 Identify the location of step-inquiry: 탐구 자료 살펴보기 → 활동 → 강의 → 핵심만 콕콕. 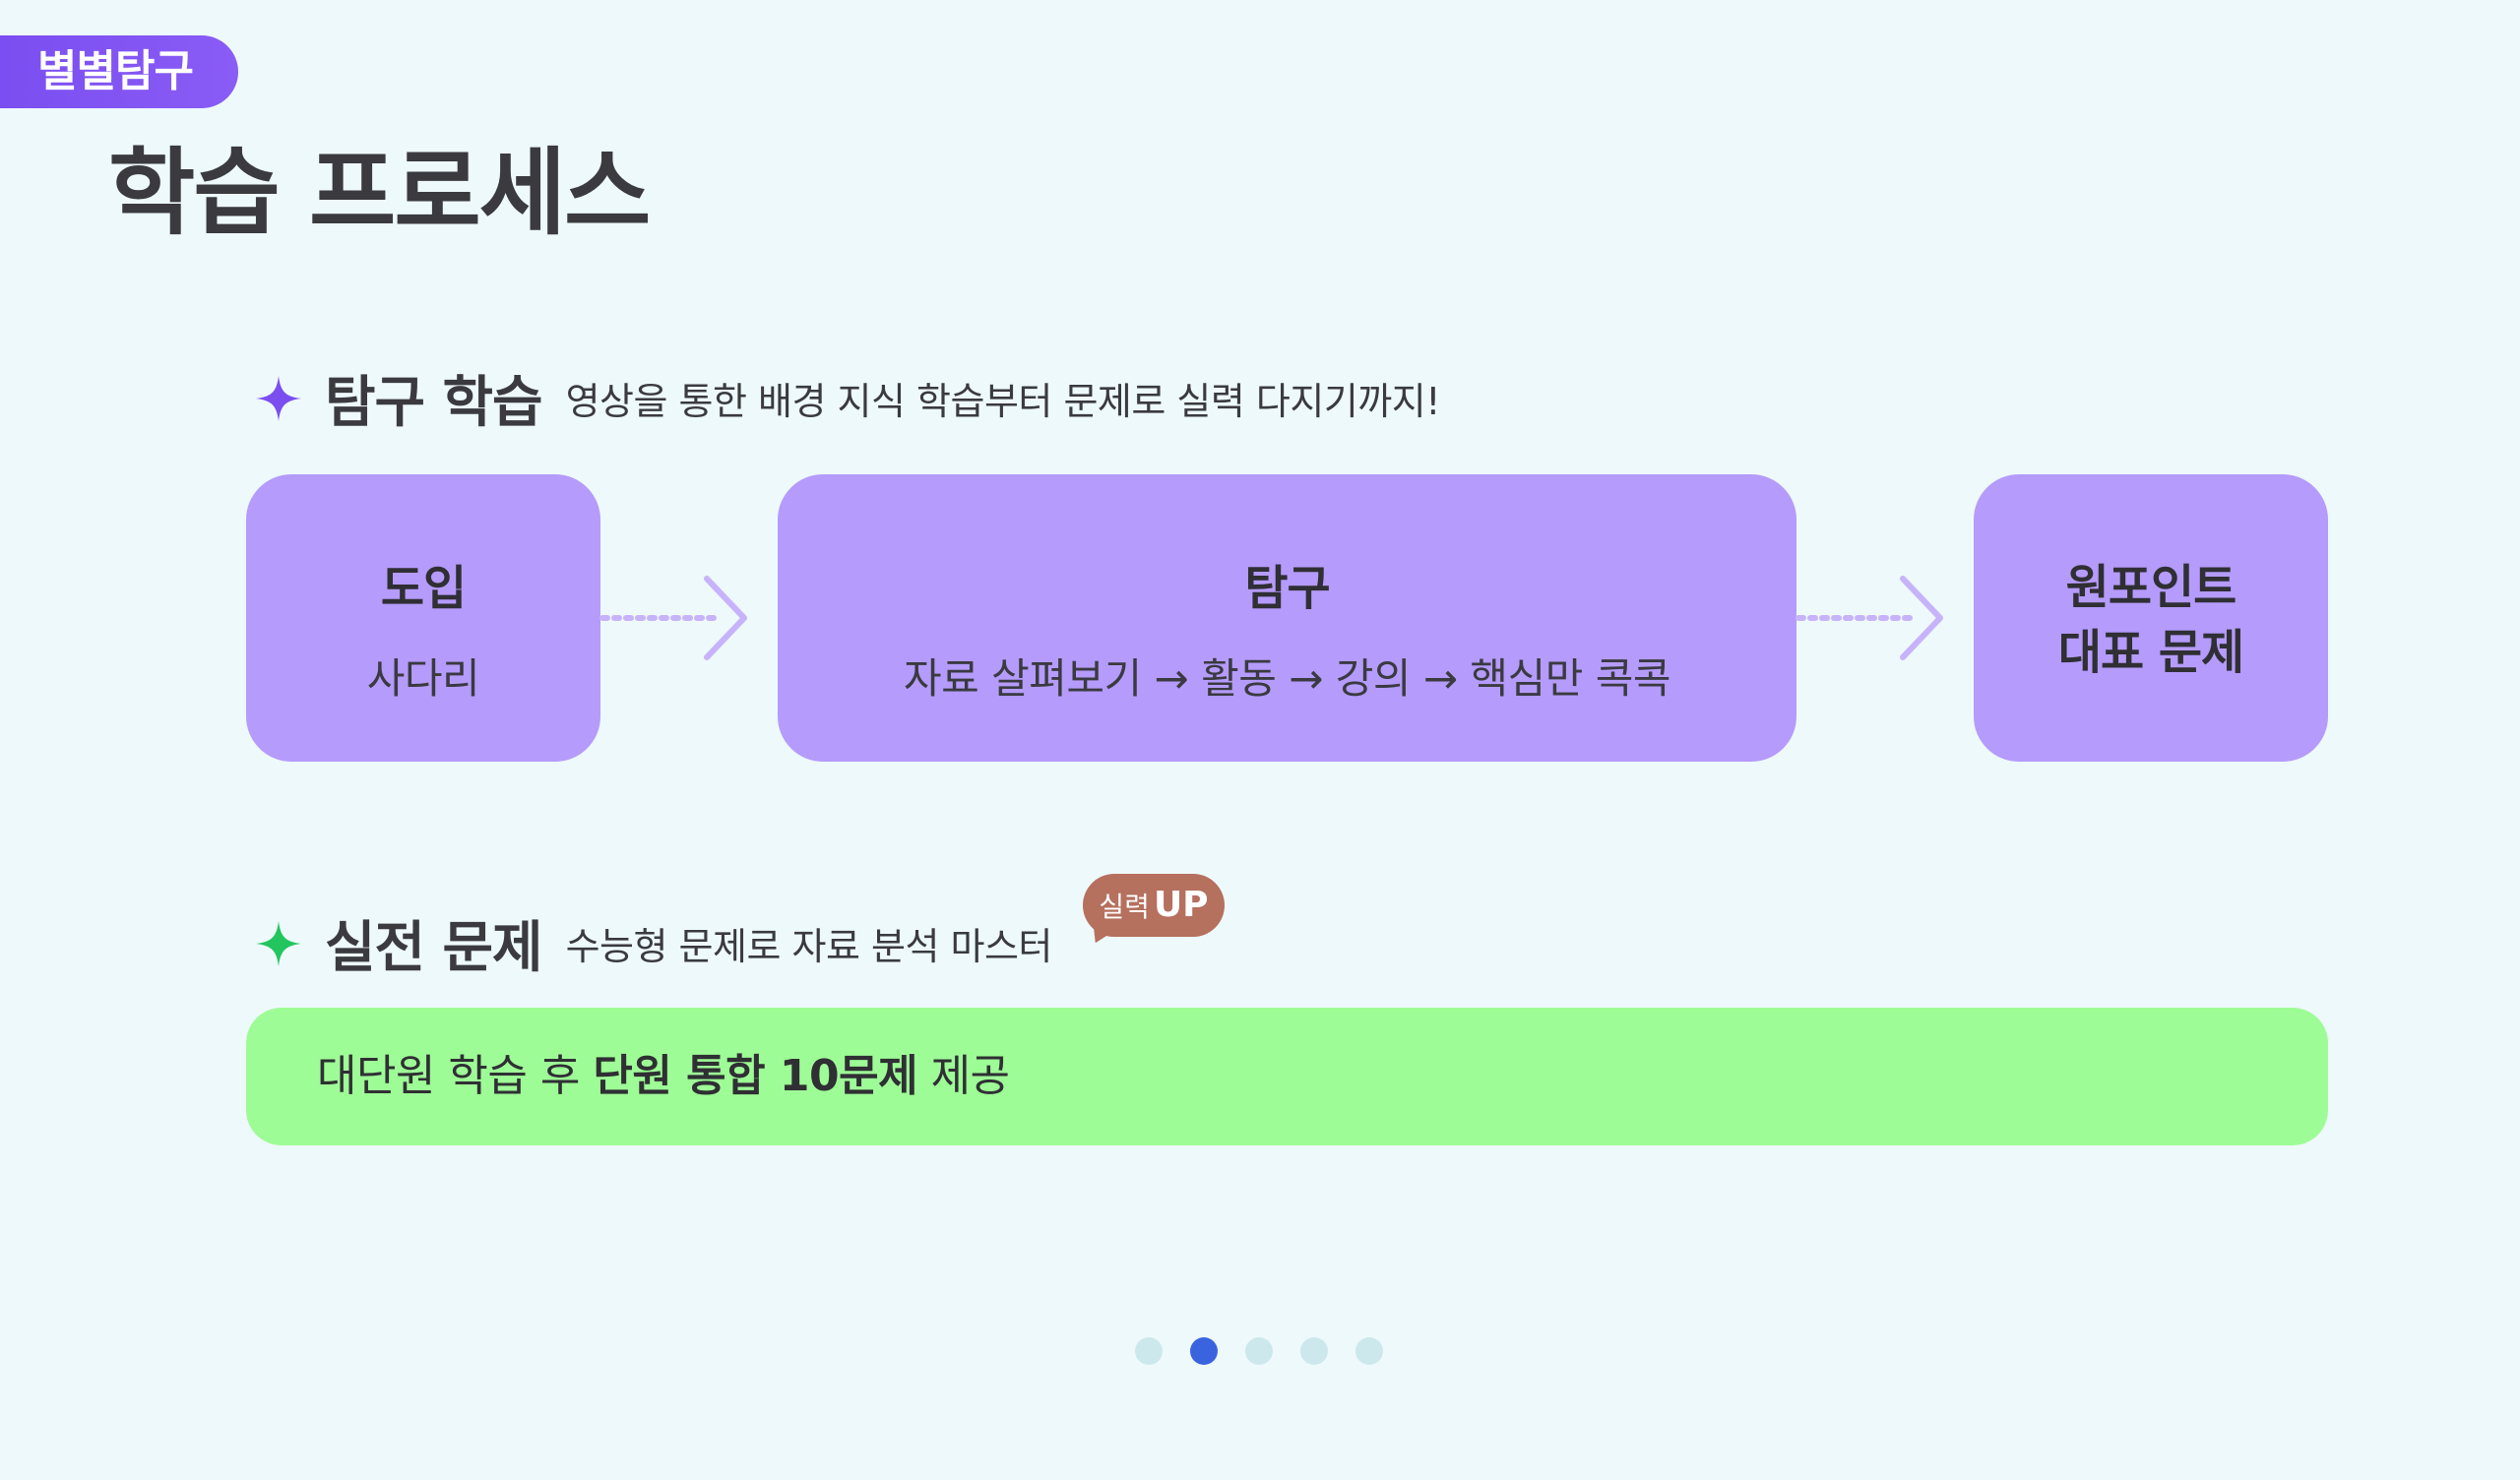
(1287, 618).